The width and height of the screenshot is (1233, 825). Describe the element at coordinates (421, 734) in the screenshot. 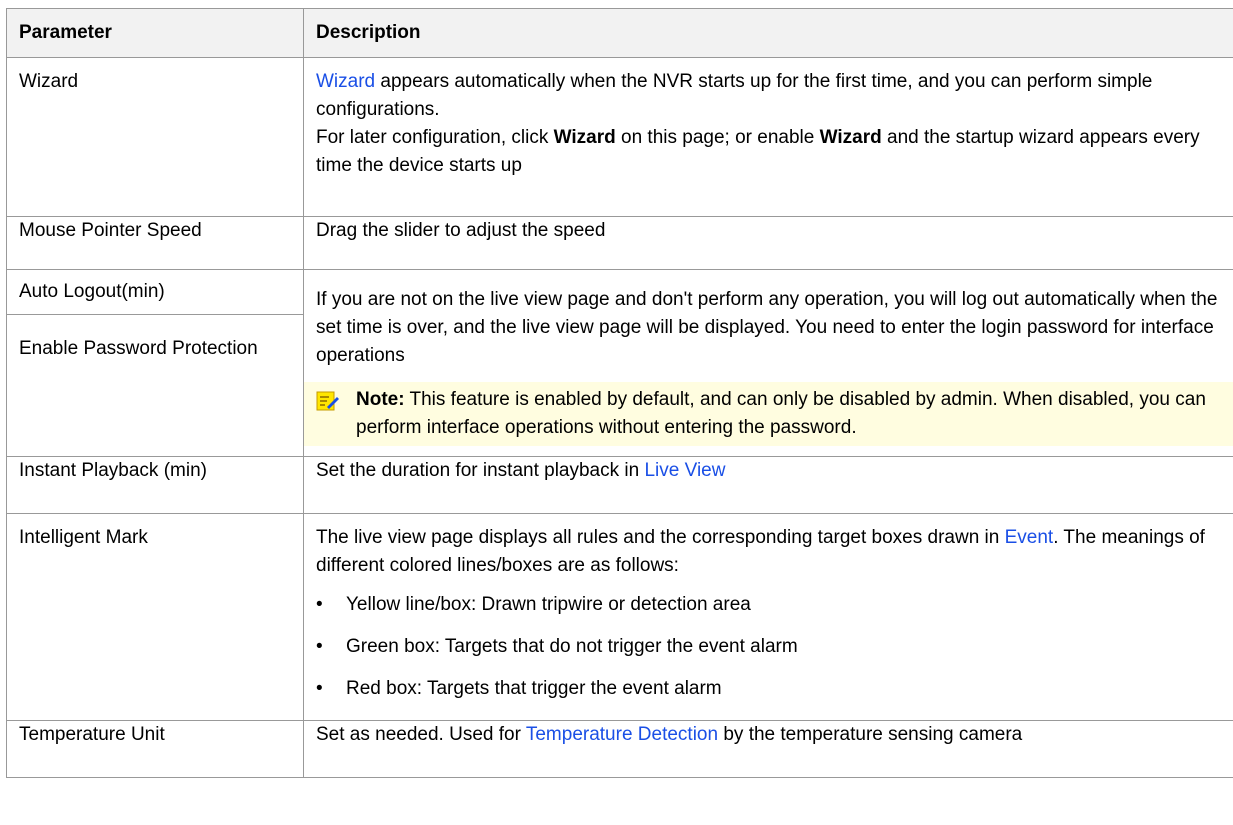

I see `temp-desc-a: Set as needed. Used for` at that location.